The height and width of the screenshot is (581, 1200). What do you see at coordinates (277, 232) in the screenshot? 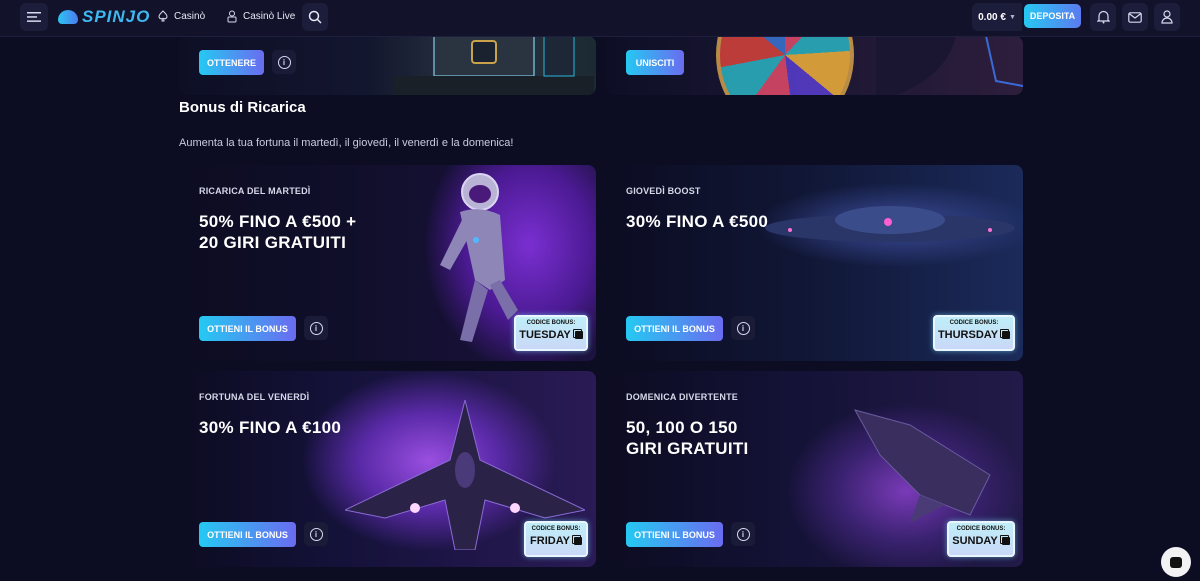
I see `bonus-headline: 50% FINO A €500 + 20 GIRI GRATUITI` at bounding box center [277, 232].